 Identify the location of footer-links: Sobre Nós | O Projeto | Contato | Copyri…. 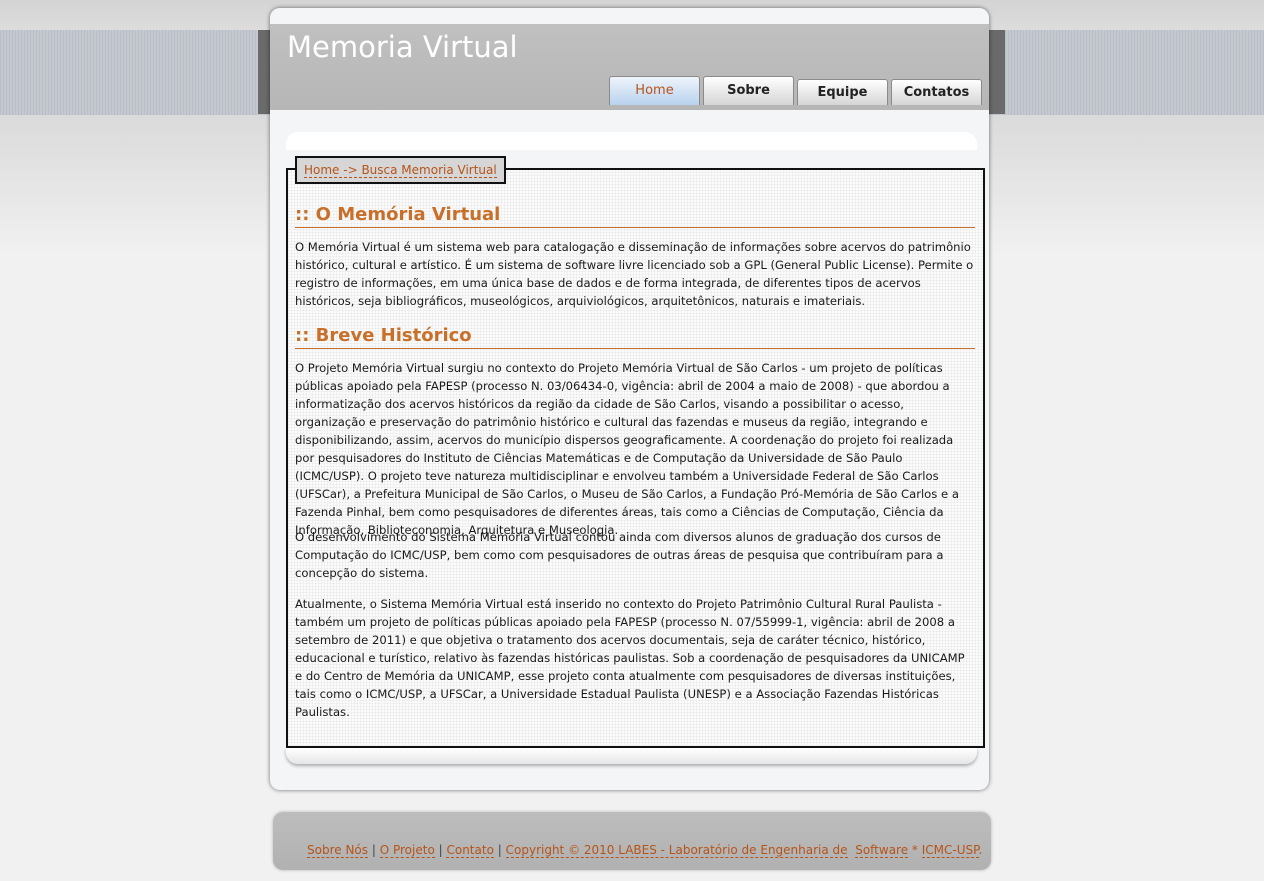
(644, 850).